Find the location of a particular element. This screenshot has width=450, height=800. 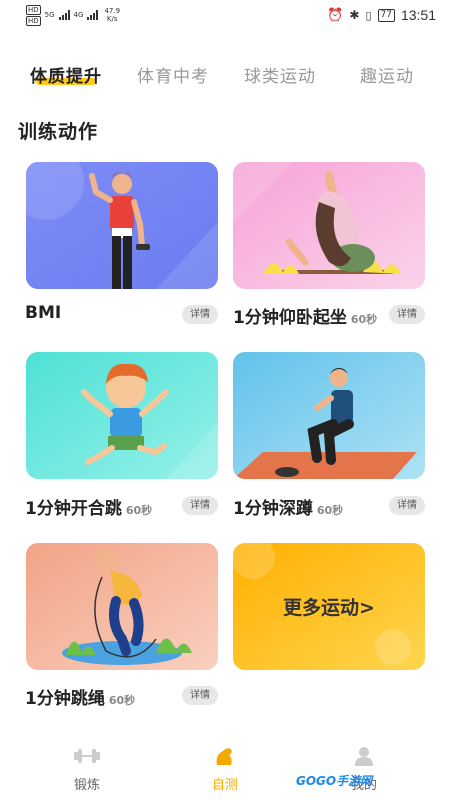

man-dumbbell-illustration is located at coordinates (122, 225).